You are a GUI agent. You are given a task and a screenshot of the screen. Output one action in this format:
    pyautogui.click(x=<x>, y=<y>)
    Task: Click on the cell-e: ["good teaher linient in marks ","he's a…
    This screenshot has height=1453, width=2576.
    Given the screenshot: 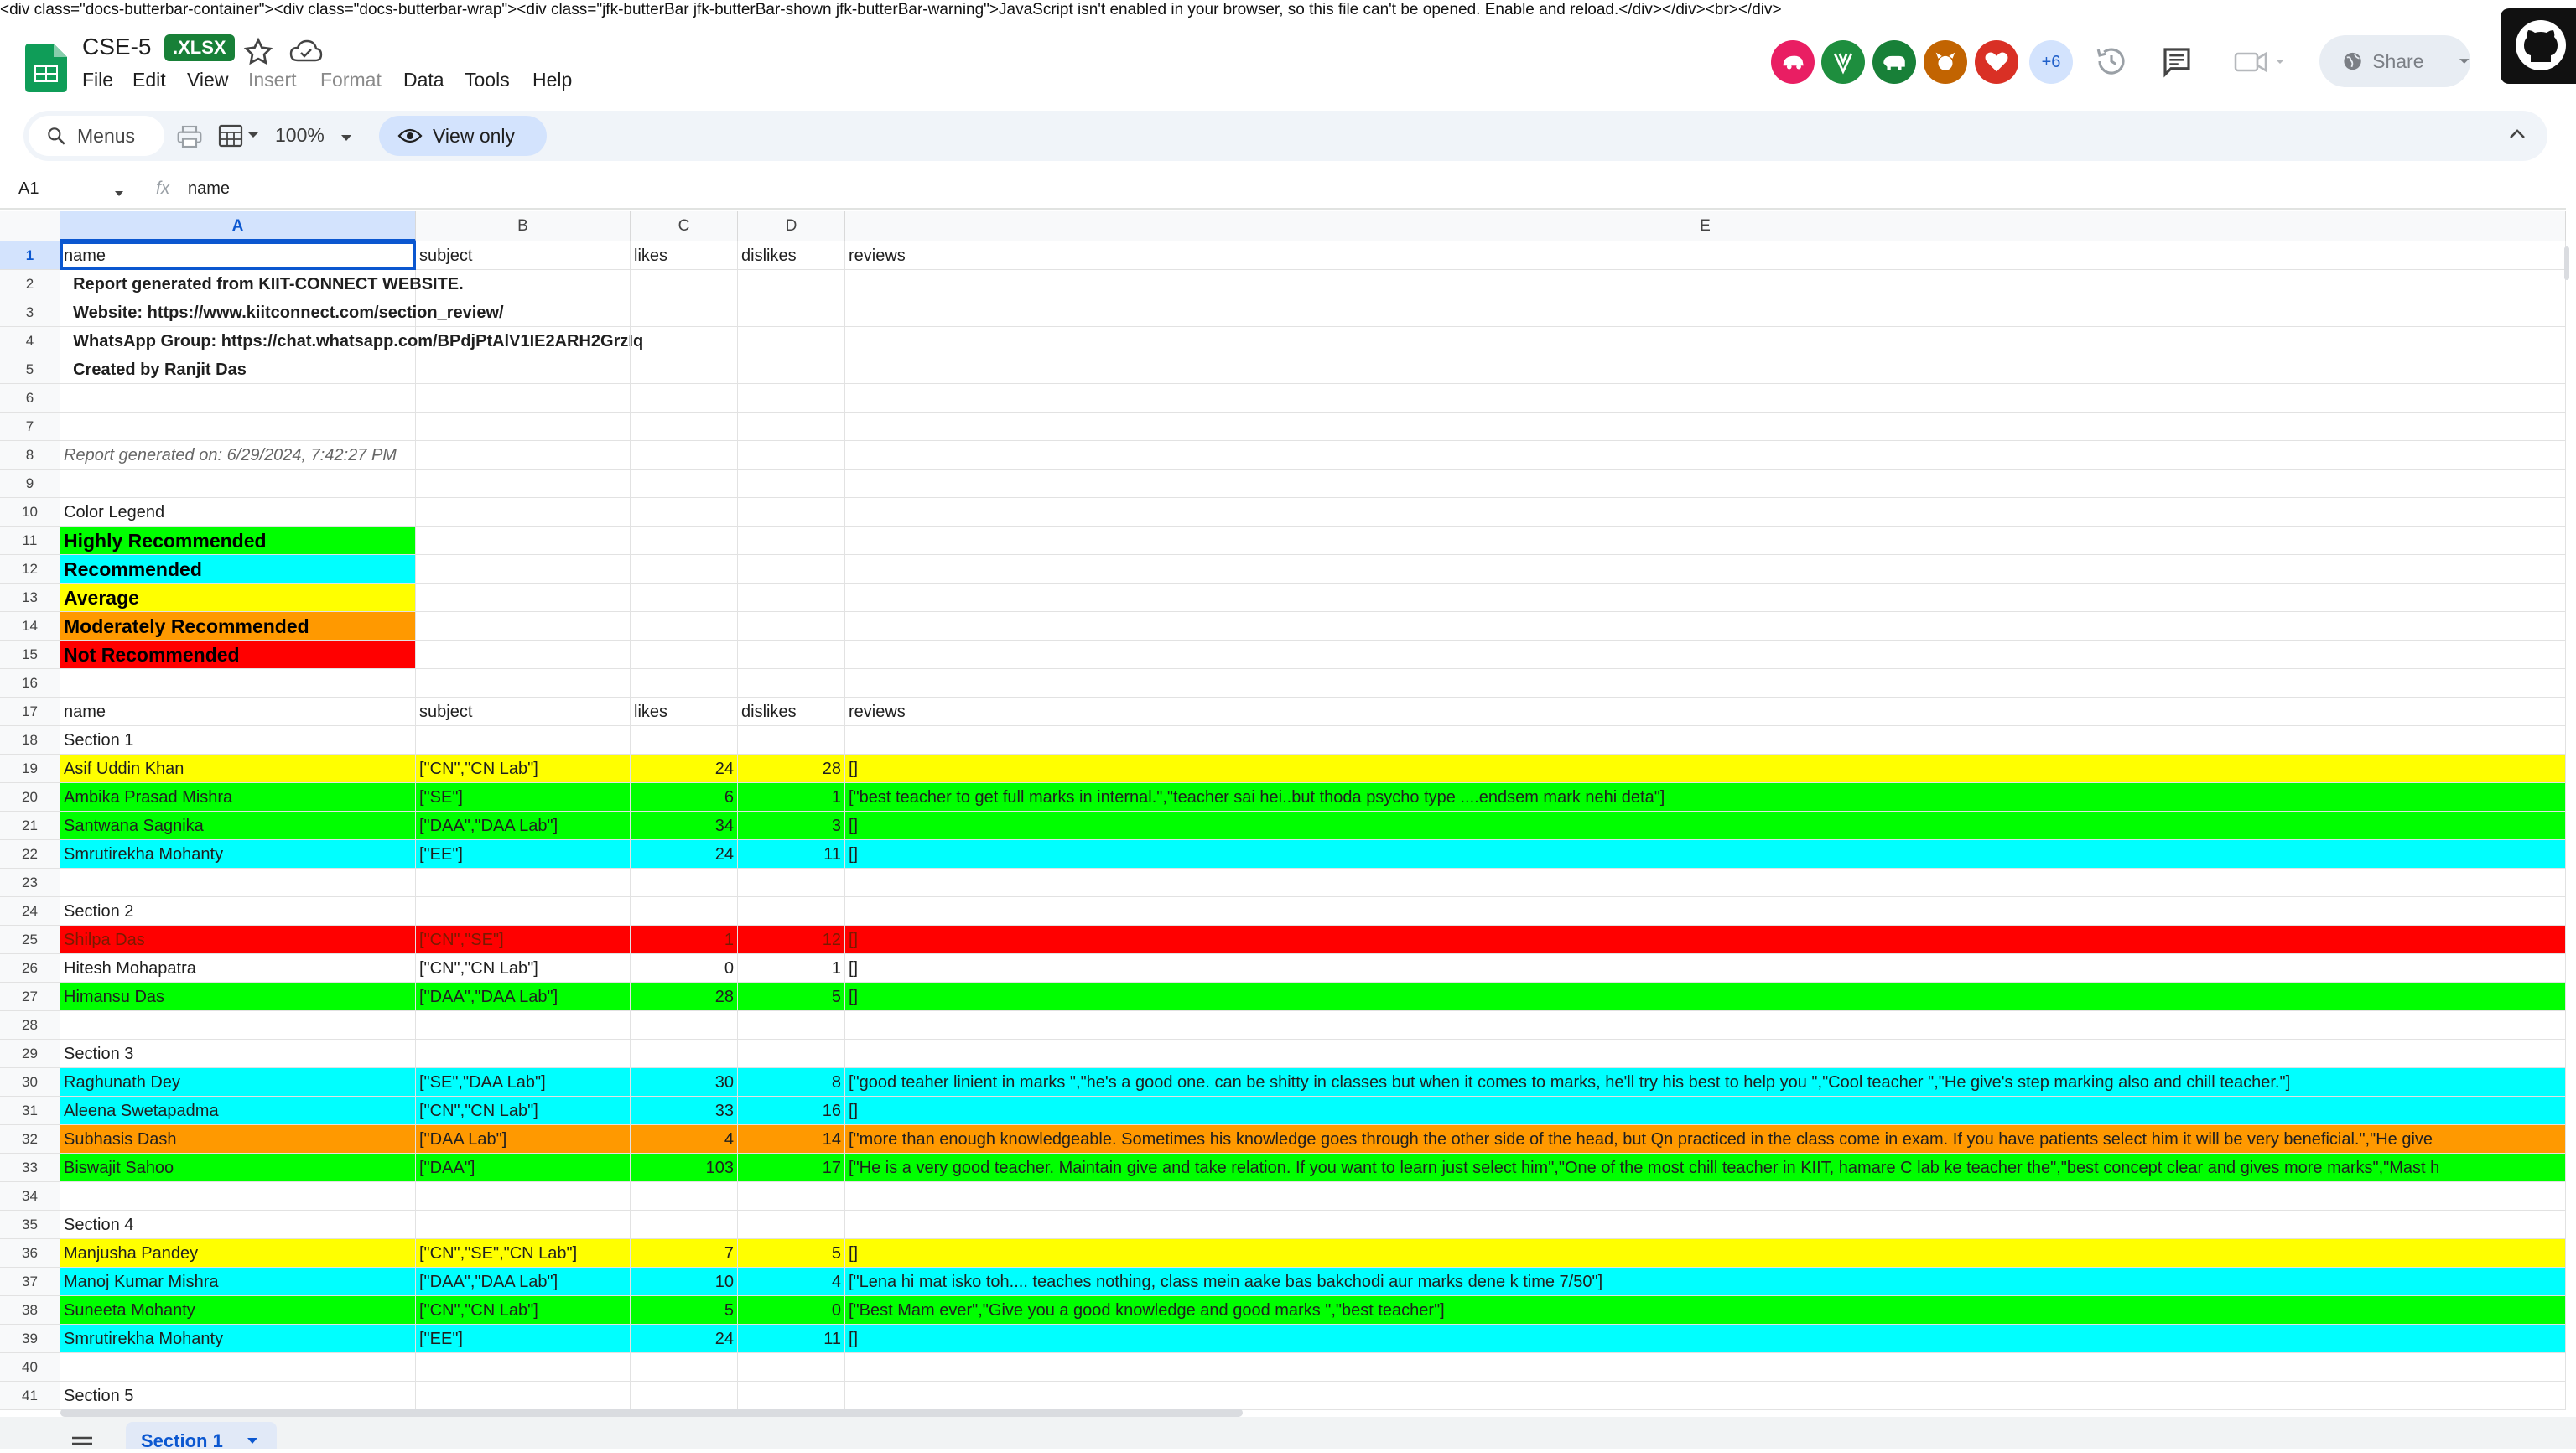 What is the action you would take?
    pyautogui.click(x=1705, y=1082)
    